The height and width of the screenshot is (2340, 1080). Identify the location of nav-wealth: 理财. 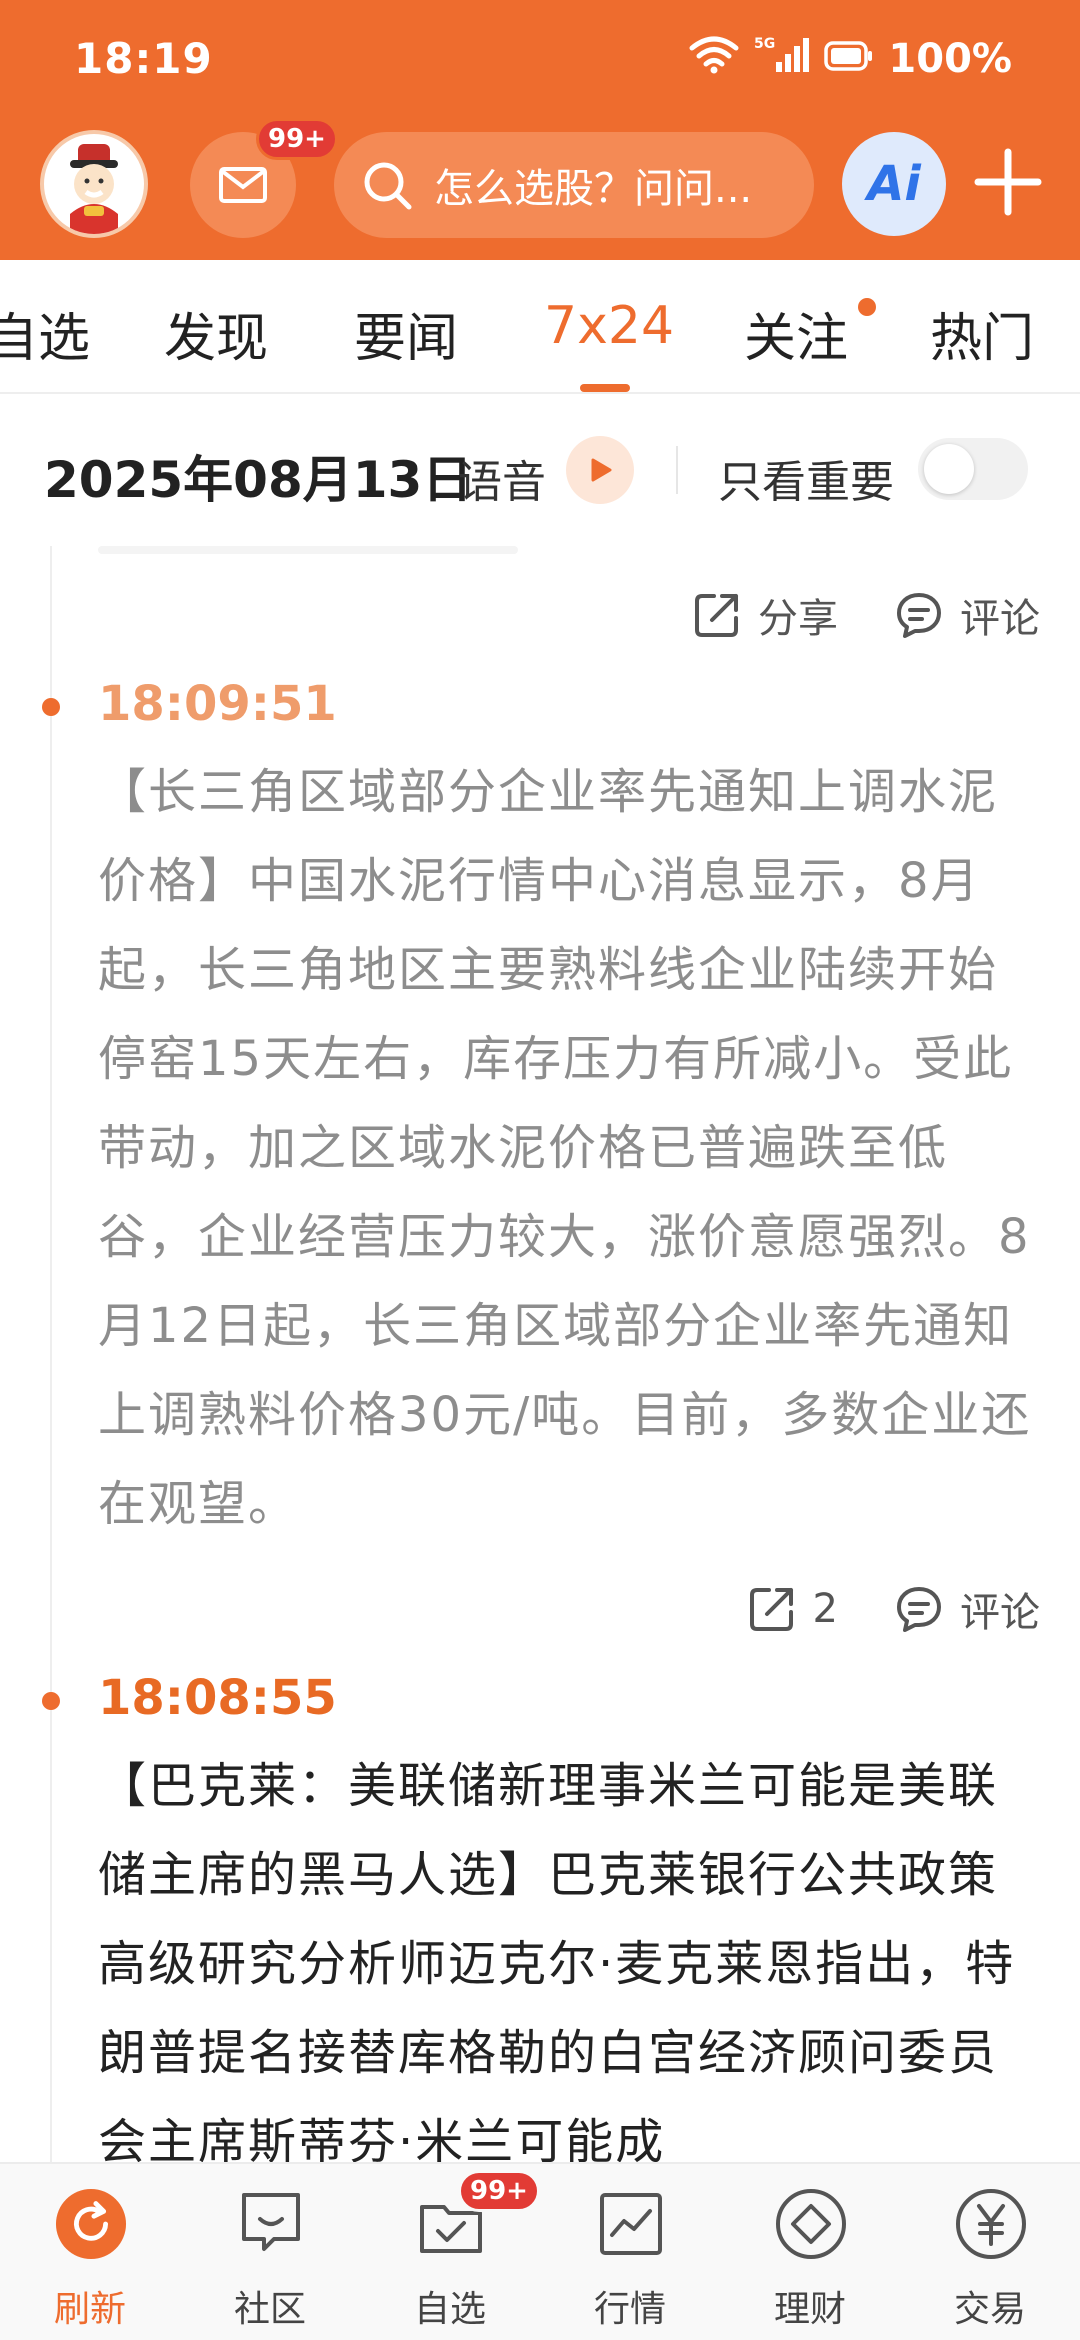
(810, 2252).